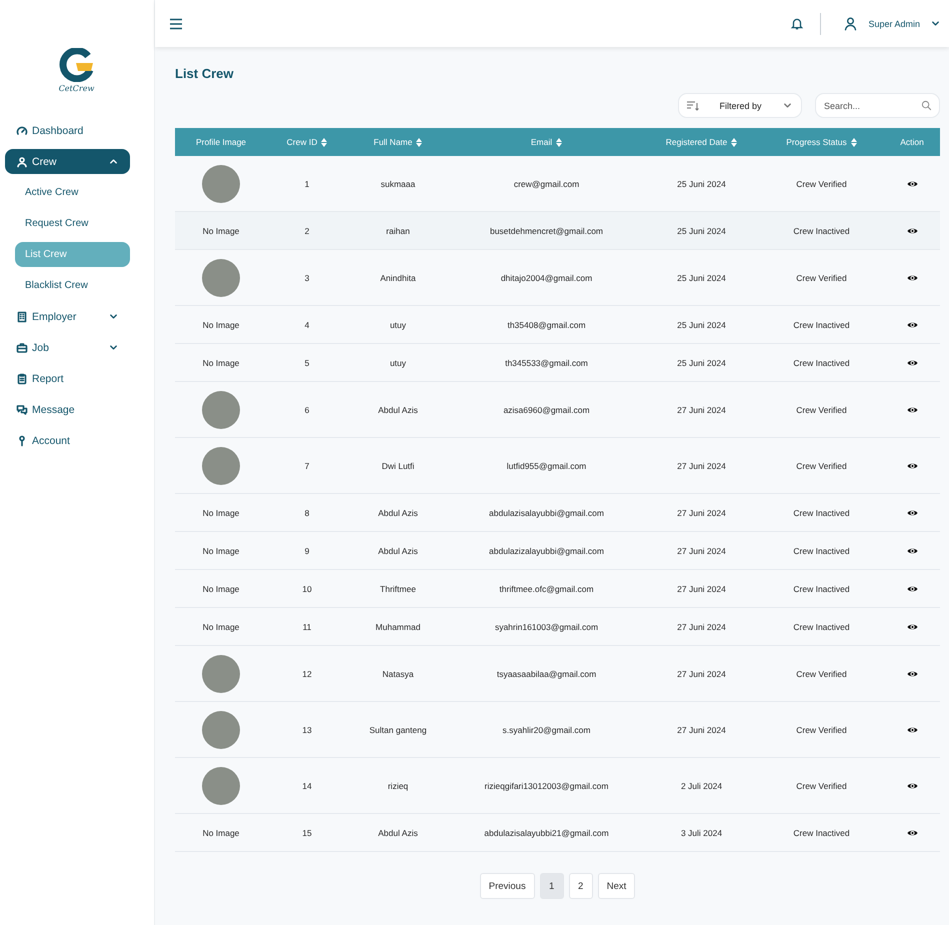  Describe the element at coordinates (547, 231) in the screenshot. I see `table-cell: busetdehmencret@gmail.com` at that location.